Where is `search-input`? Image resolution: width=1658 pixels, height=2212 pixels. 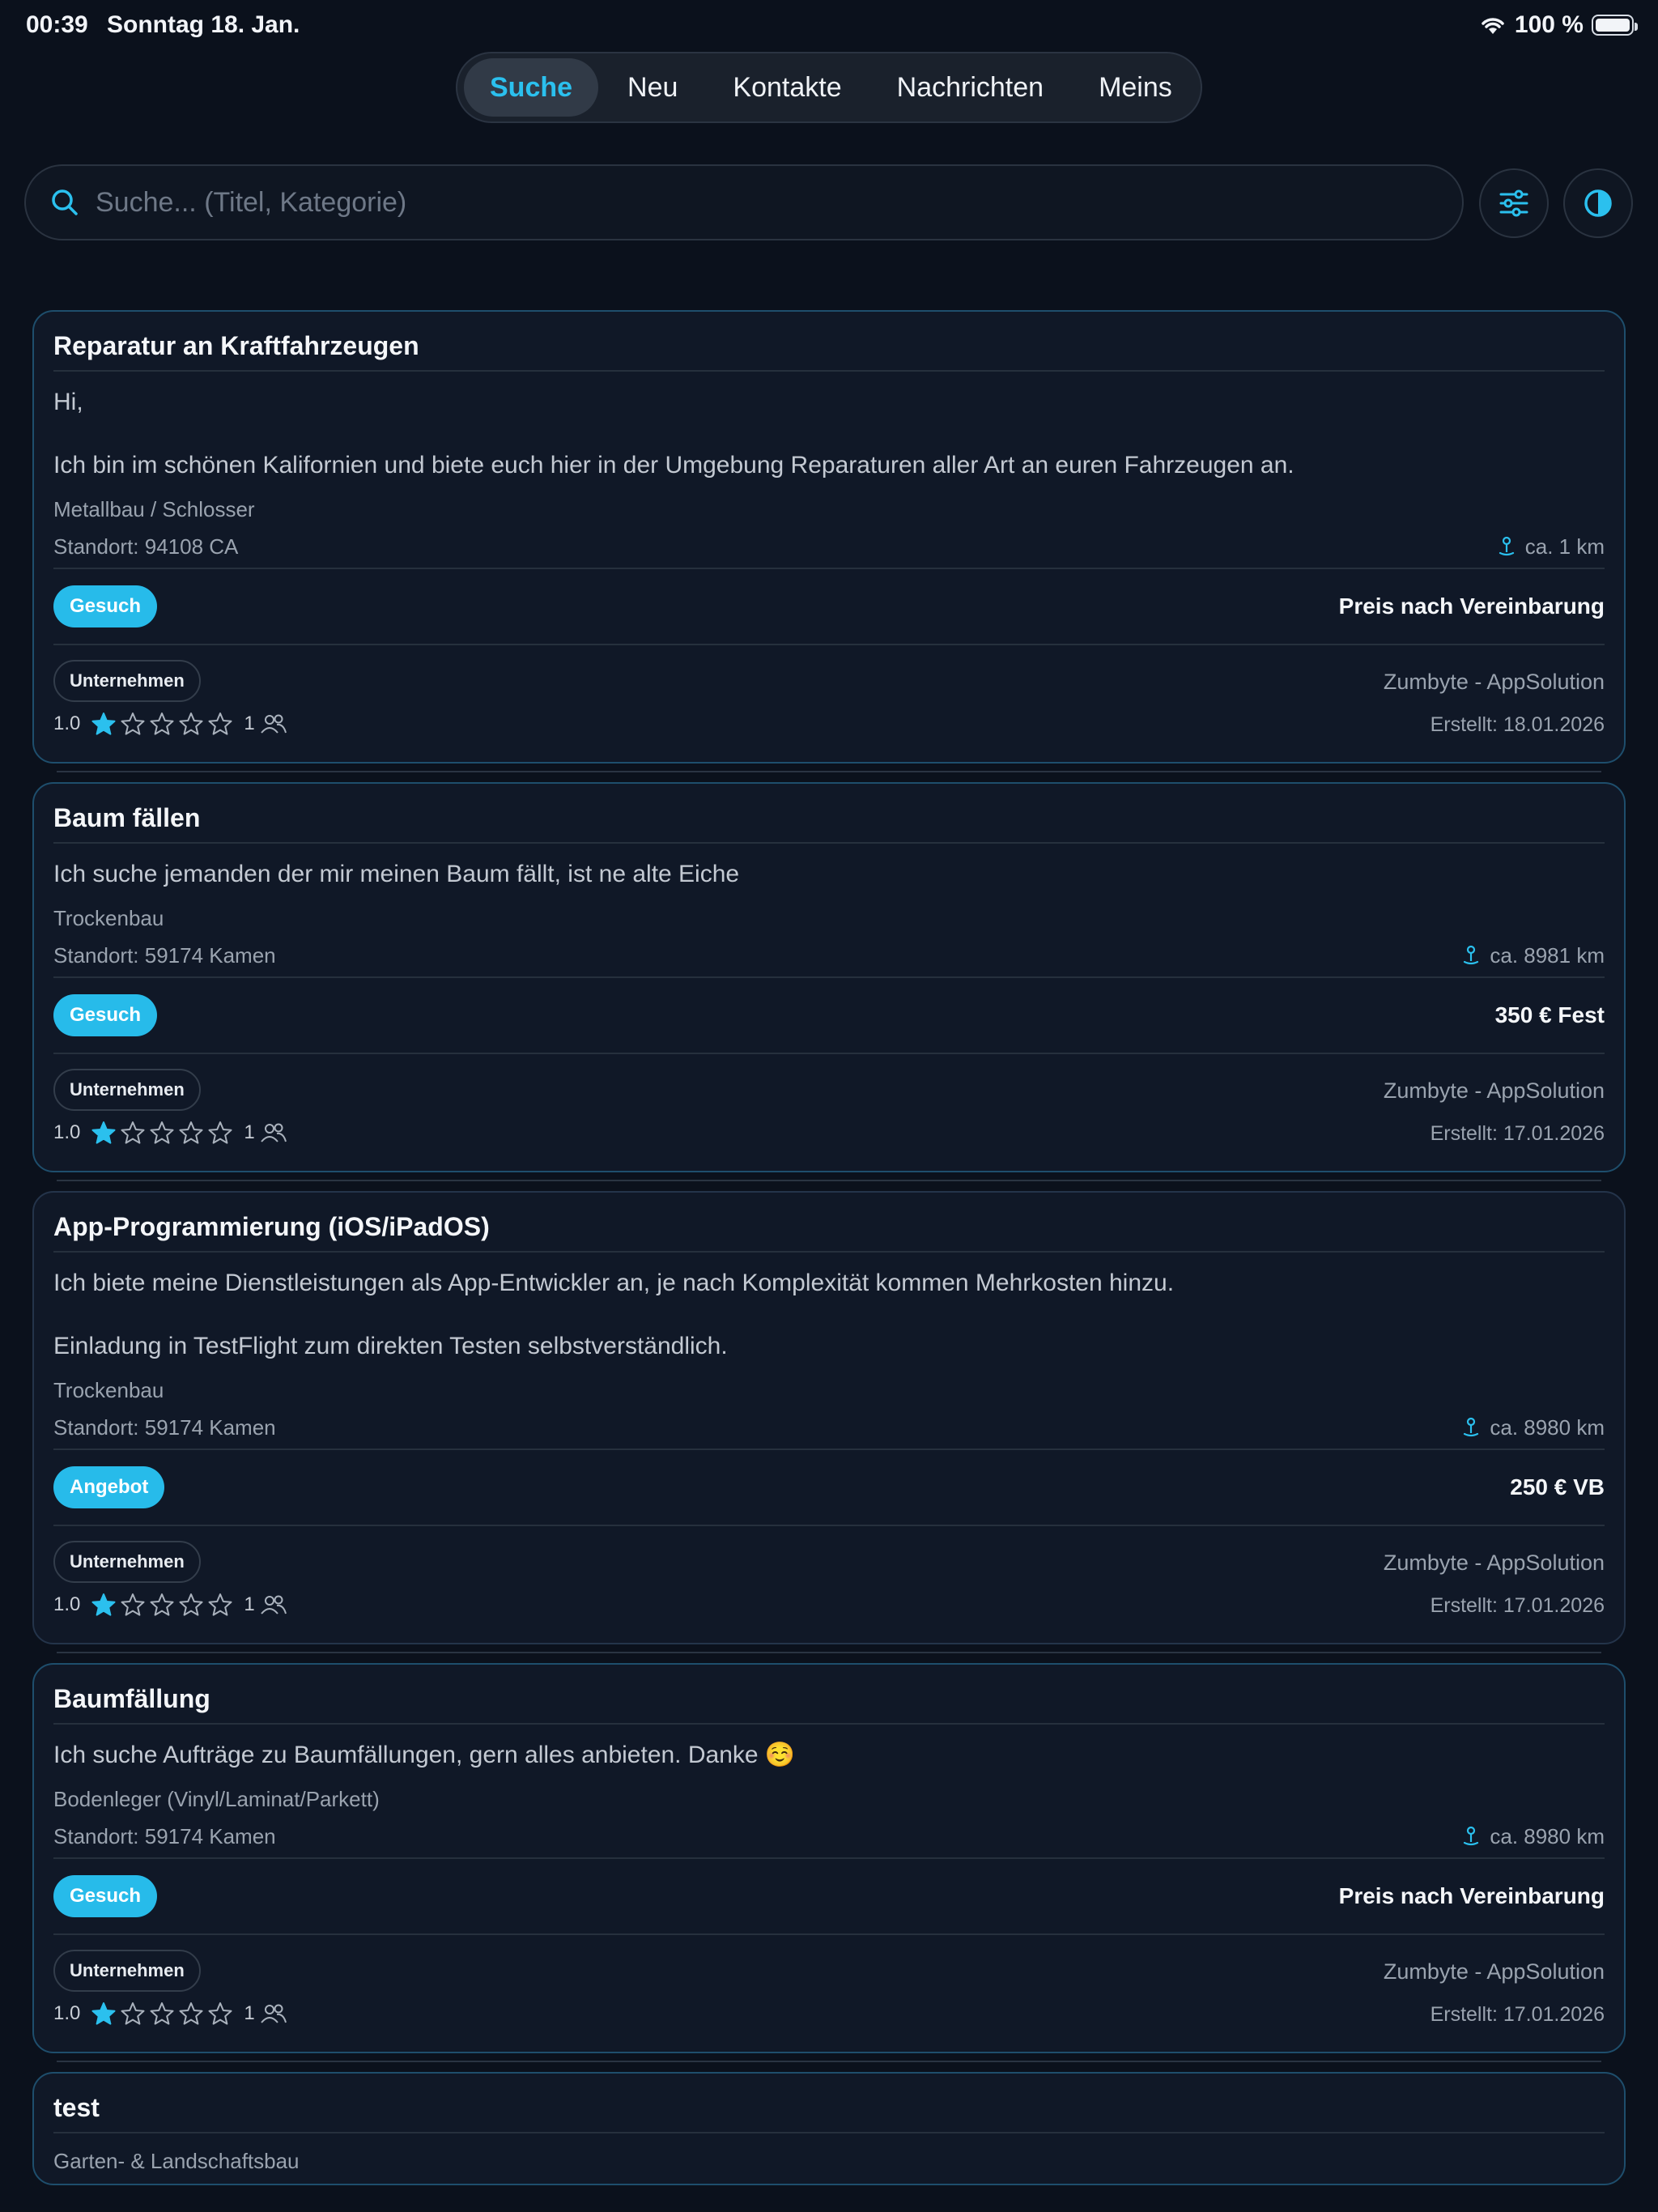 search-input is located at coordinates (743, 203).